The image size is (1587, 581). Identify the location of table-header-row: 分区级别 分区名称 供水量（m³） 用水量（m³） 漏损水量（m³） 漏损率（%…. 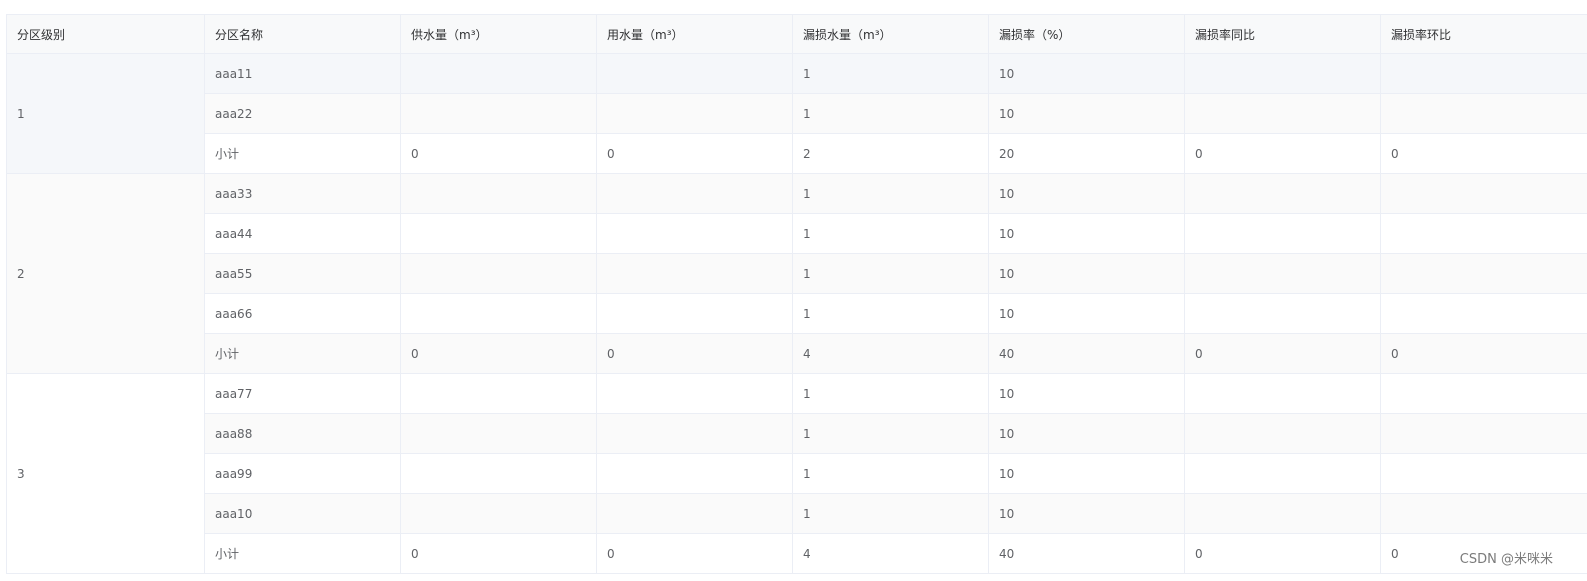
(796, 34).